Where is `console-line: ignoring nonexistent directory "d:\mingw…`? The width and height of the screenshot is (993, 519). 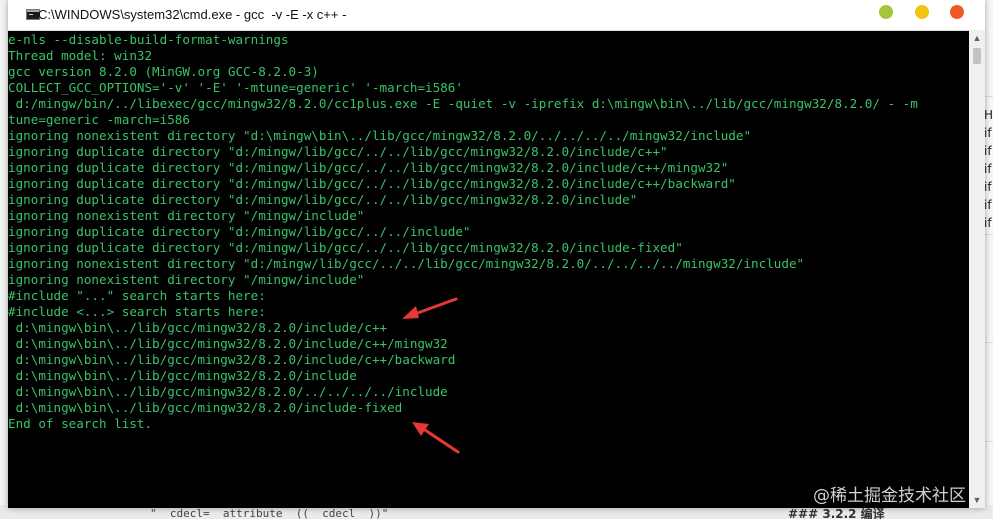 console-line: ignoring nonexistent directory "d:\mingw… is located at coordinates (380, 135).